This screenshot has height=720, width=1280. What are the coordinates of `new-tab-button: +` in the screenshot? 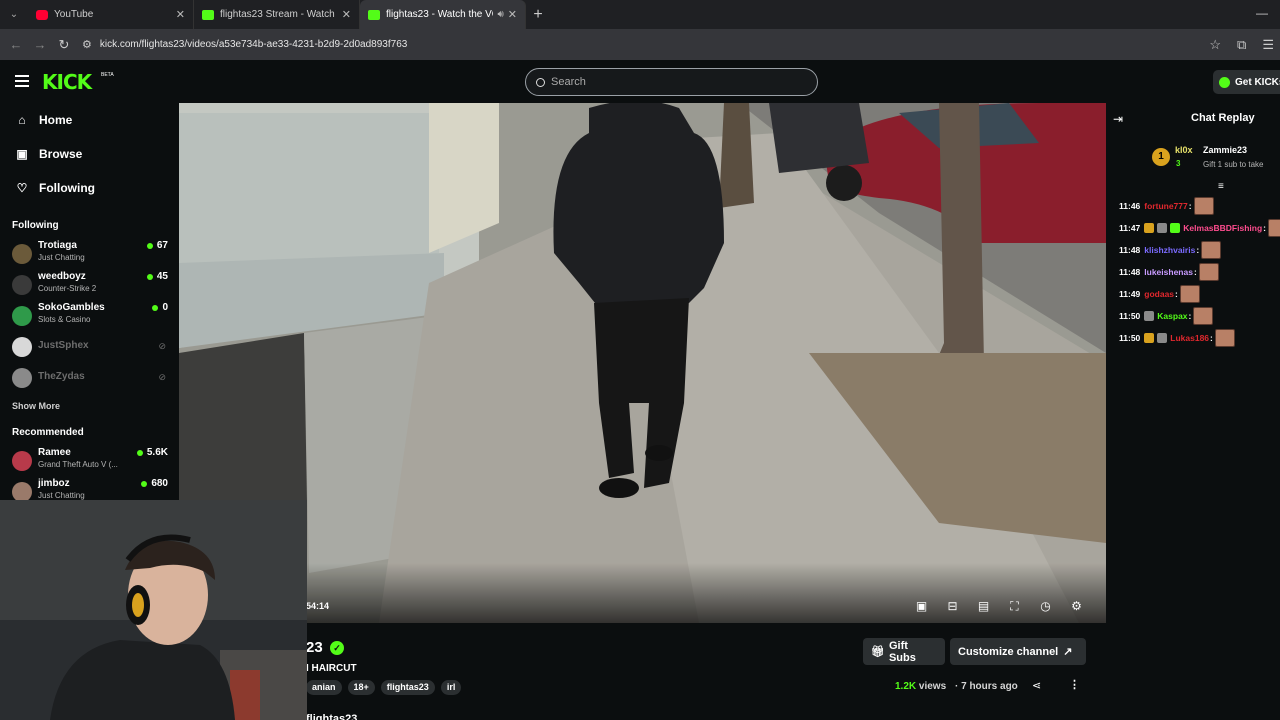 It's located at (538, 15).